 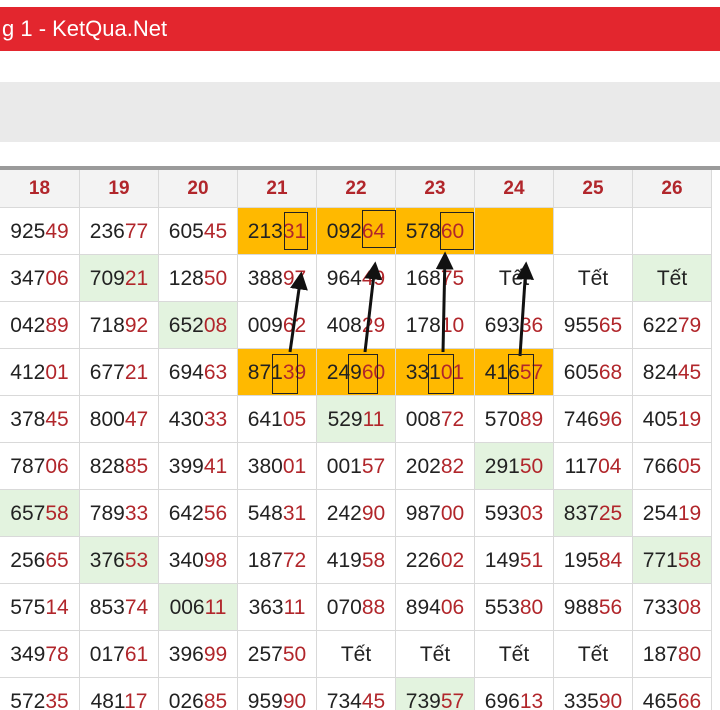 What do you see at coordinates (119, 466) in the screenshot?
I see `result-cell: 82885` at bounding box center [119, 466].